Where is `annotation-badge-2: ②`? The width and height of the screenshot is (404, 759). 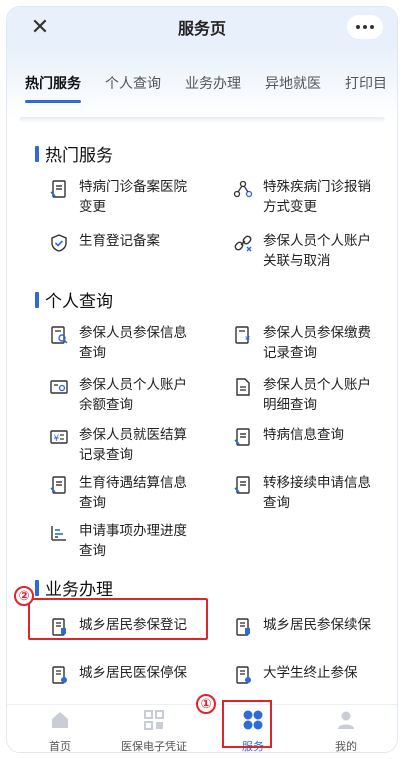
annotation-badge-2: ② is located at coordinates (24, 596).